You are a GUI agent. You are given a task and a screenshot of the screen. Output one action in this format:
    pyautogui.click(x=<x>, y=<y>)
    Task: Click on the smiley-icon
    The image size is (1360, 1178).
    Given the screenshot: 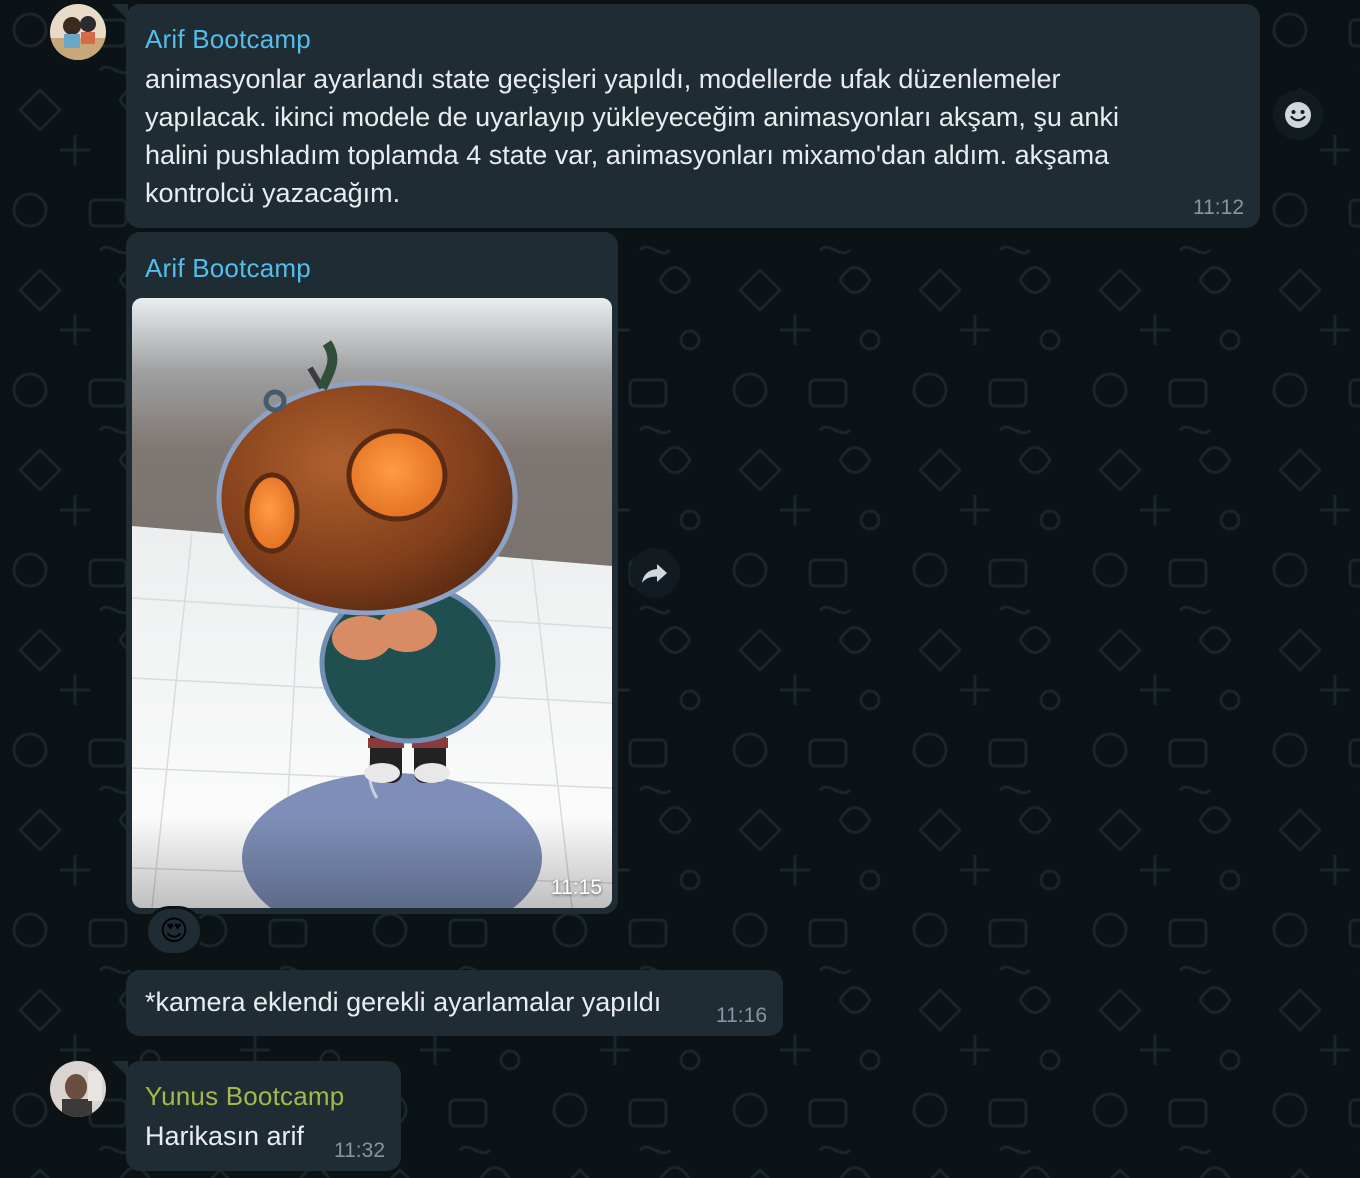 What is the action you would take?
    pyautogui.click(x=1298, y=115)
    